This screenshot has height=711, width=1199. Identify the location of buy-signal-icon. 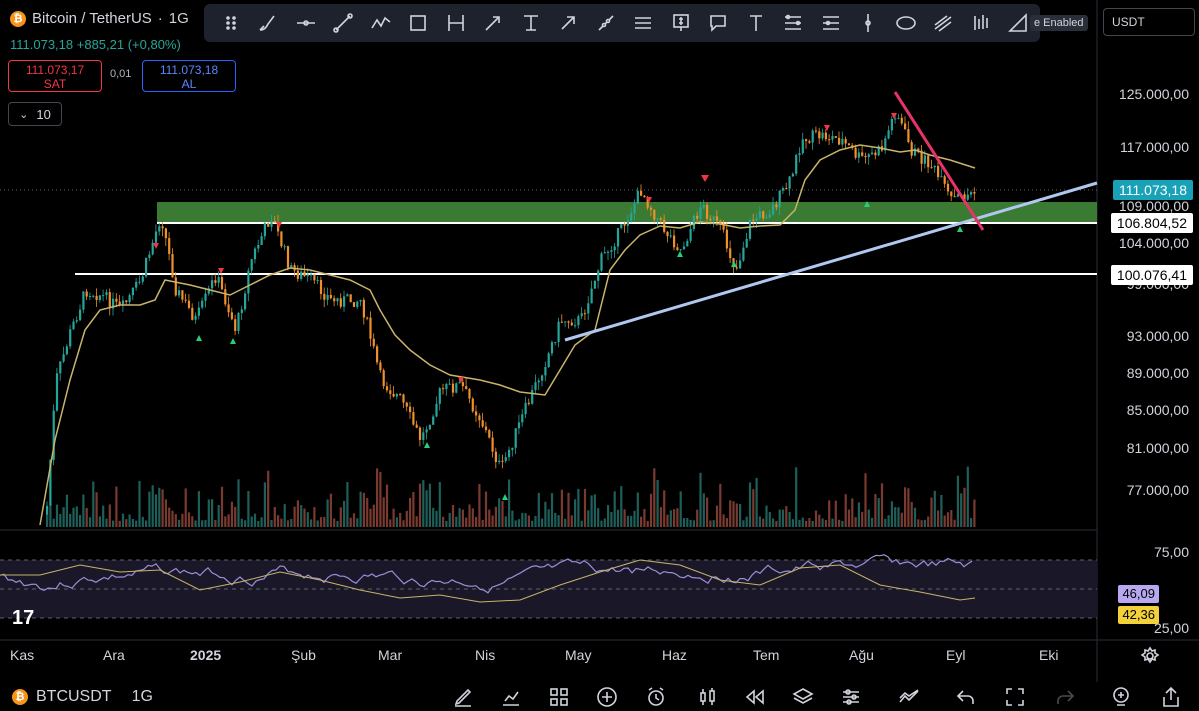
(960, 229).